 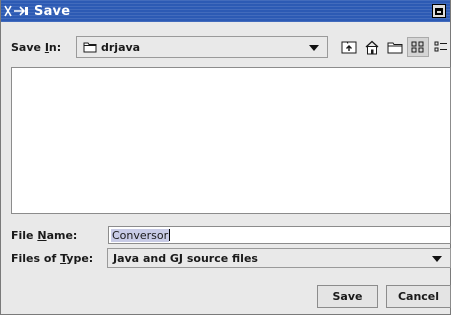 What do you see at coordinates (36, 47) in the screenshot?
I see `save-in-label: Save In:` at bounding box center [36, 47].